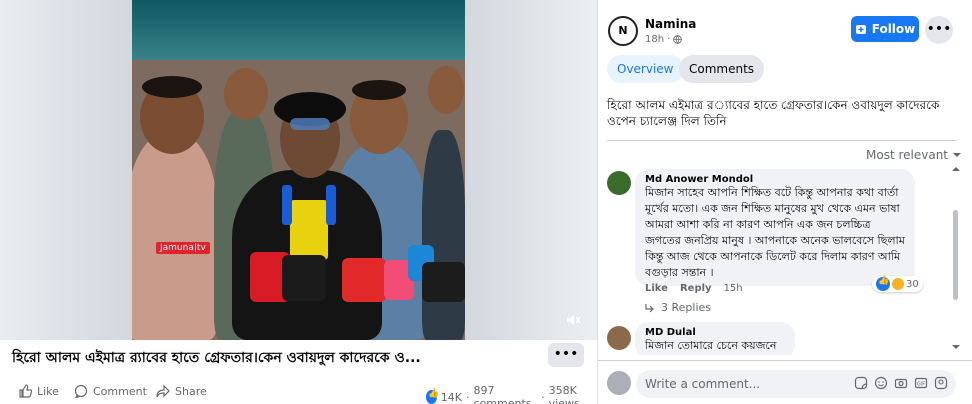 The width and height of the screenshot is (972, 404). Describe the element at coordinates (956, 169) in the screenshot. I see `scroll-up-icon` at that location.